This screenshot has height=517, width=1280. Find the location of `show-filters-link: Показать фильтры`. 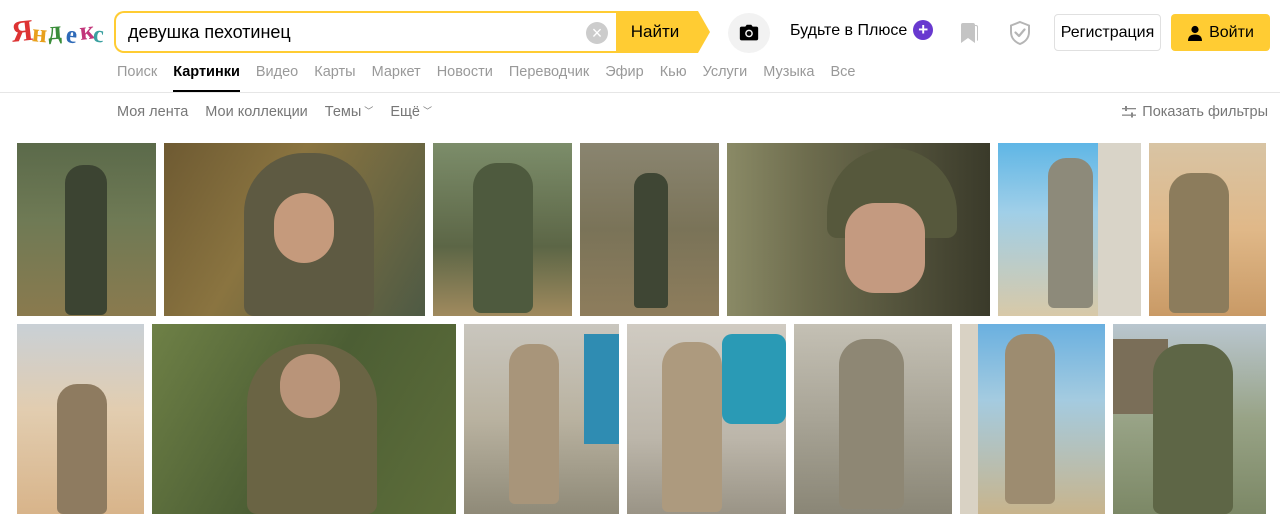

show-filters-link: Показать фильтры is located at coordinates (1195, 112).